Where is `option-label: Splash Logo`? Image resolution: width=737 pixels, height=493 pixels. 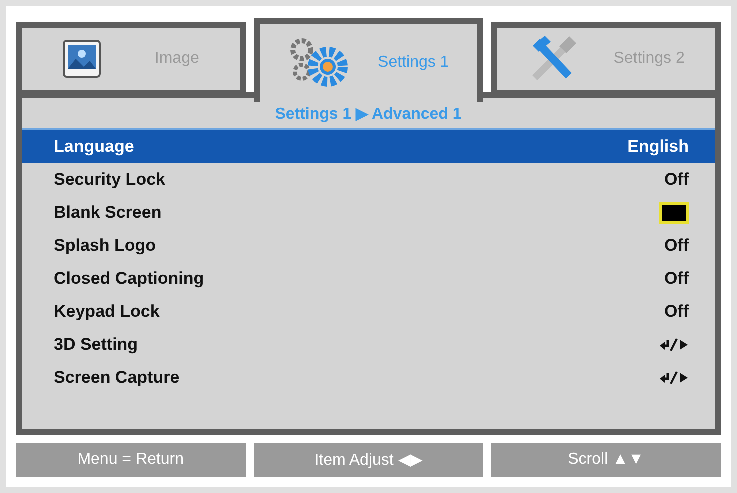
option-label: Splash Logo is located at coordinates (105, 246).